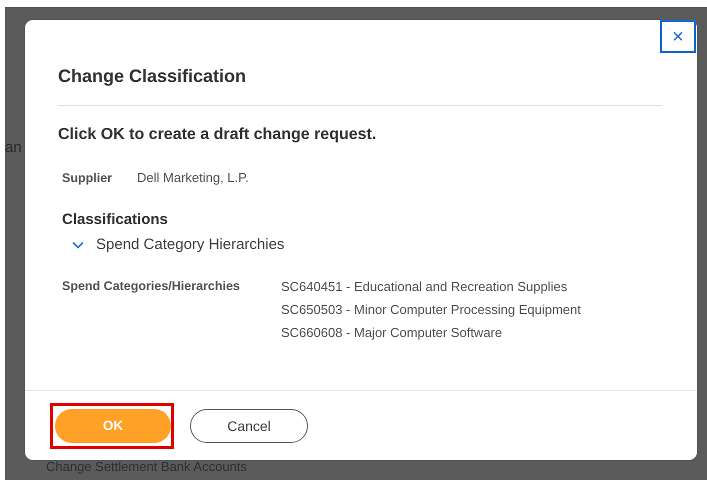 The image size is (707, 480). I want to click on field-value: SC650503 - Minor Computer Processing Equipment, so click(431, 309).